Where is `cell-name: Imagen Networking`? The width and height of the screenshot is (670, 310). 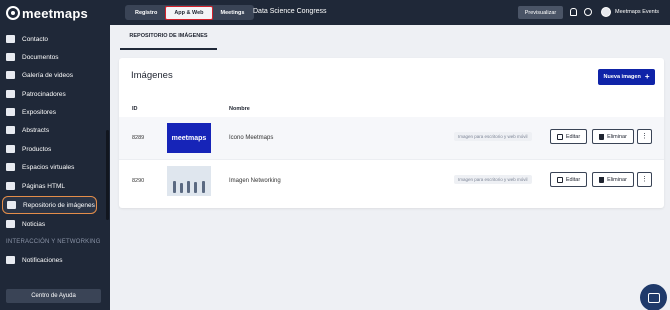
cell-name: Imagen Networking is located at coordinates (255, 181).